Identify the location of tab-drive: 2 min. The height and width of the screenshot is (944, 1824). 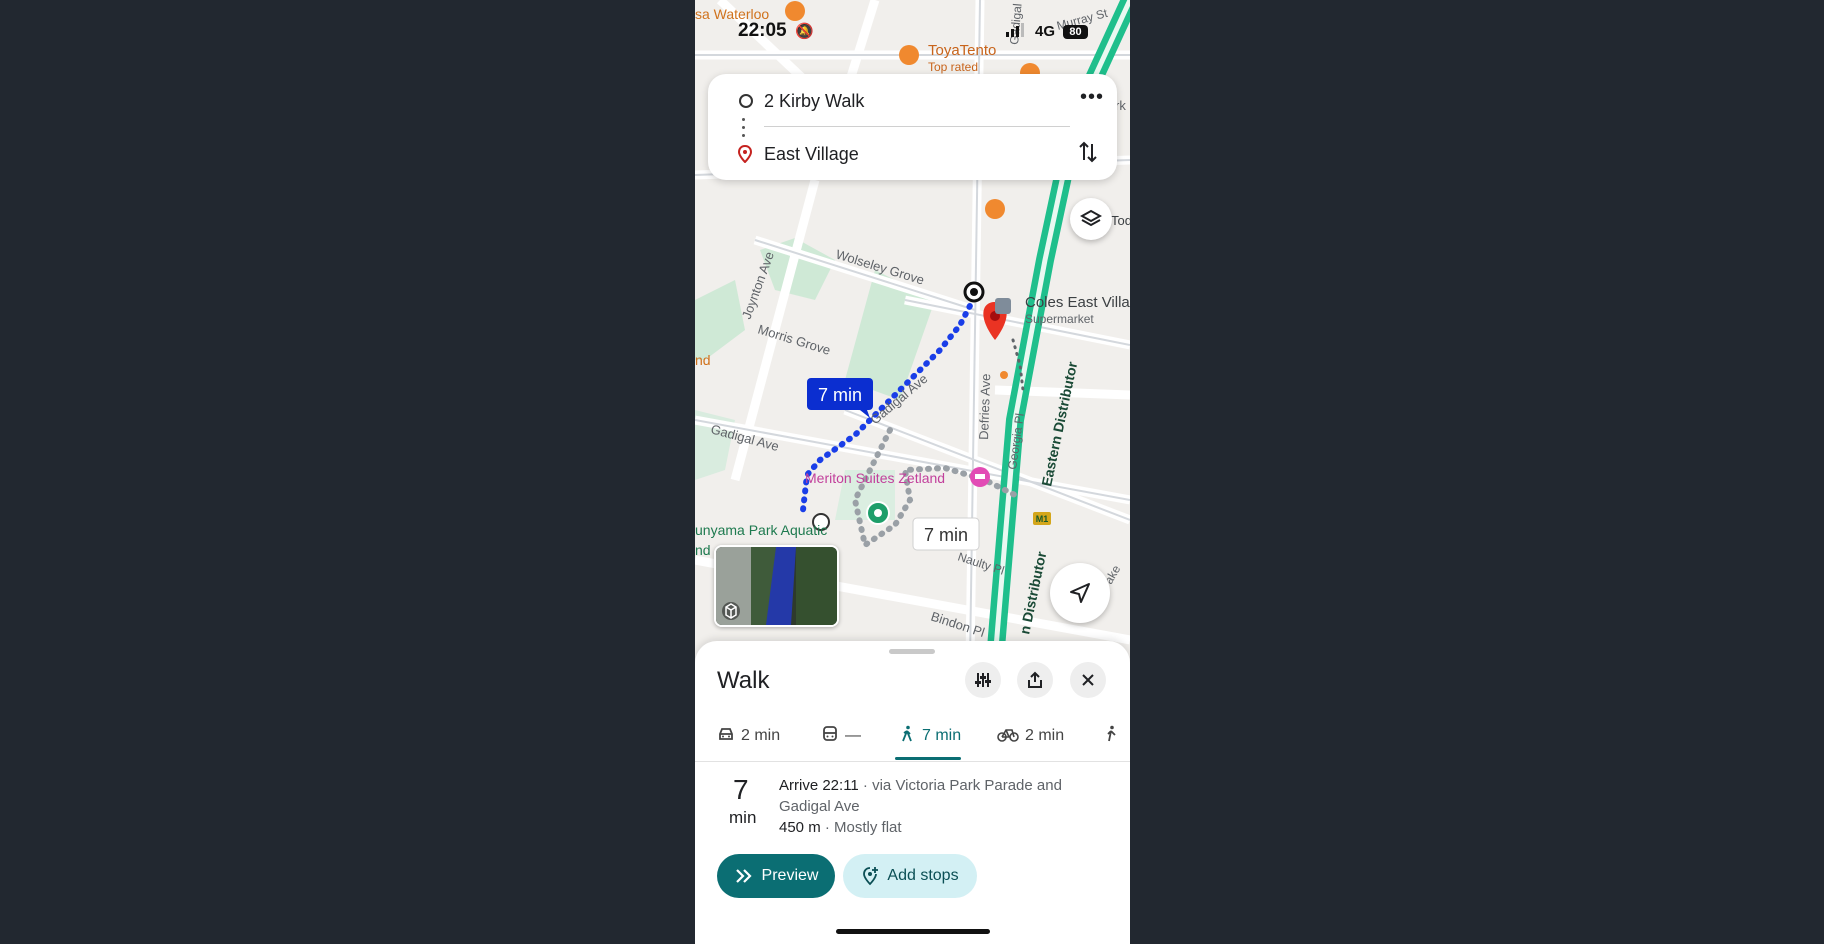
(748, 741).